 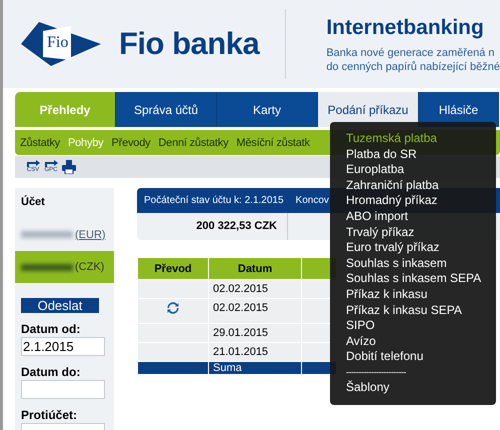 I want to click on summary-value: 200 322,53 CZK, so click(x=212, y=226).